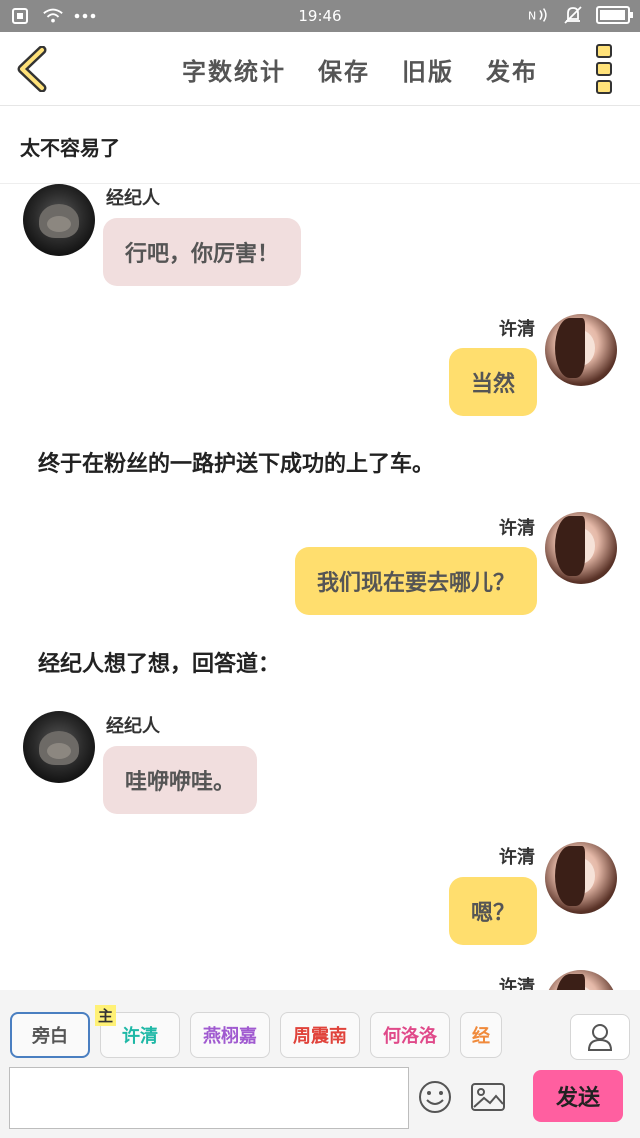 This screenshot has width=640, height=1138. Describe the element at coordinates (320, 145) in the screenshot. I see `story-title-row: 太不容易了` at that location.